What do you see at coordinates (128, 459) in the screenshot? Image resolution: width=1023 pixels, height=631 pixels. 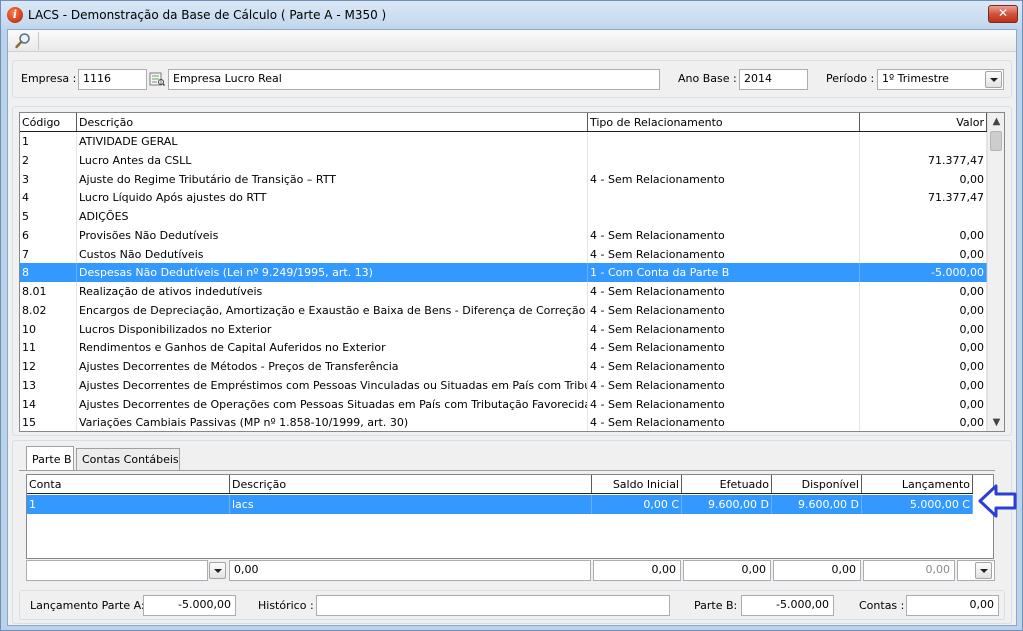 I see `tab-contas-contabeis: Contas Contábeis` at bounding box center [128, 459].